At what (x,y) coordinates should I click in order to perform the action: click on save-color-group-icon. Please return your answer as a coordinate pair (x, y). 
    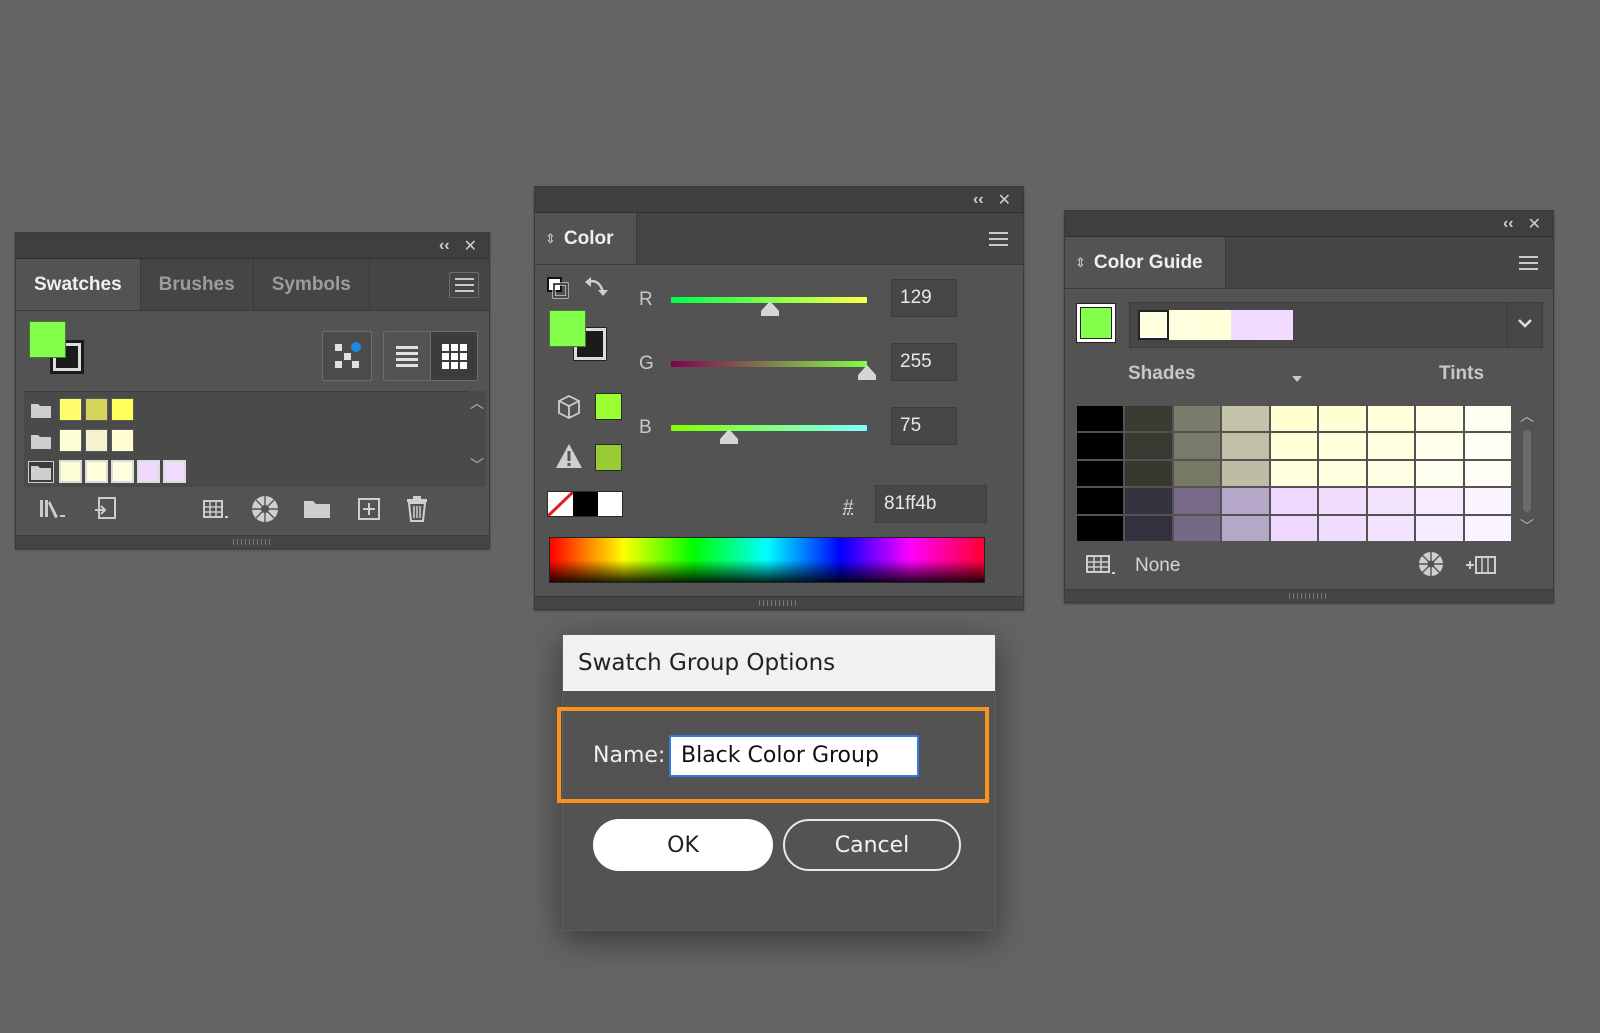
    Looking at the image, I should click on (1481, 565).